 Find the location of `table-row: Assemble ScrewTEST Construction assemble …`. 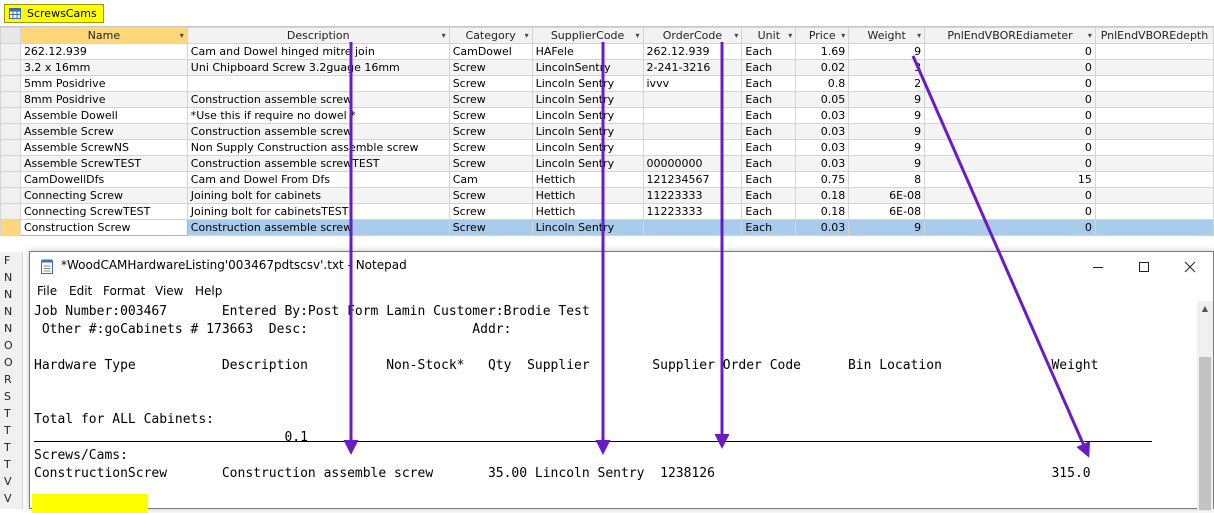

table-row: Assemble ScrewTEST Construction assemble … is located at coordinates (607, 163).